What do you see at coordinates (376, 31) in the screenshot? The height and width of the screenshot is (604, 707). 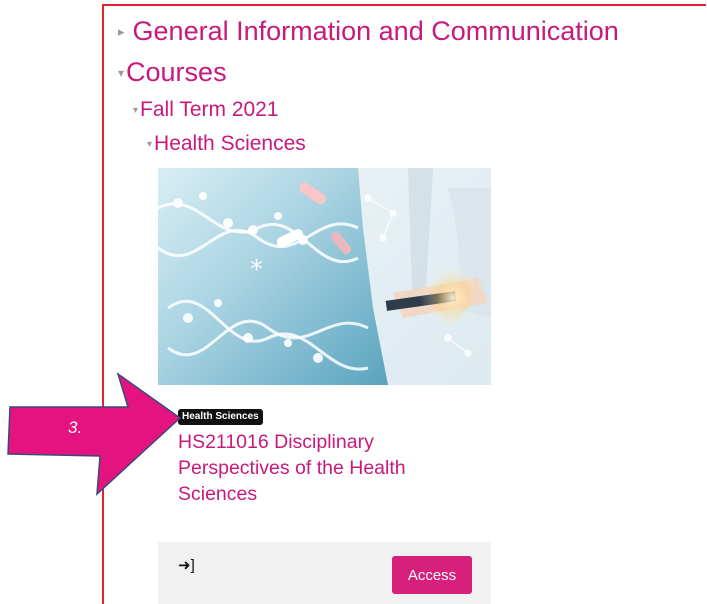 I see `tree-item-label: General Information and Communication` at bounding box center [376, 31].